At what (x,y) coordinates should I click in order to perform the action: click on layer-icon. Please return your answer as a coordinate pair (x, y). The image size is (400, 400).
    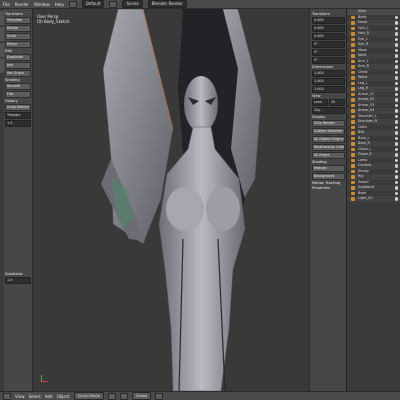
    Looking at the image, I should click on (159, 396).